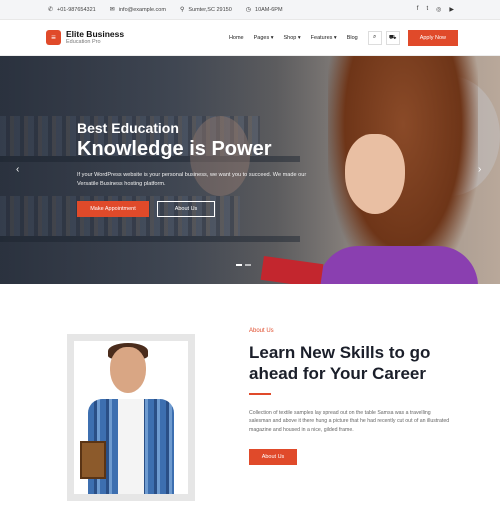 This screenshot has width=500, height=509. Describe the element at coordinates (95, 33) in the screenshot. I see `logo-title: Elite Business` at that location.